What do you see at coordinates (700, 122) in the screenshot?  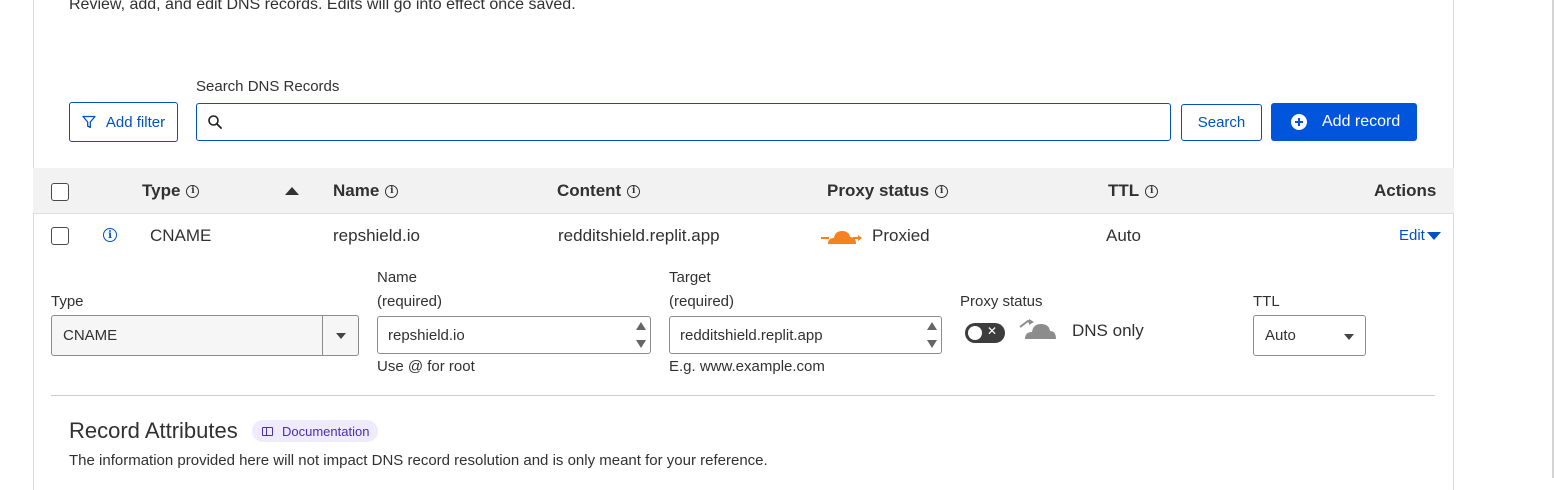 I see `search-input` at bounding box center [700, 122].